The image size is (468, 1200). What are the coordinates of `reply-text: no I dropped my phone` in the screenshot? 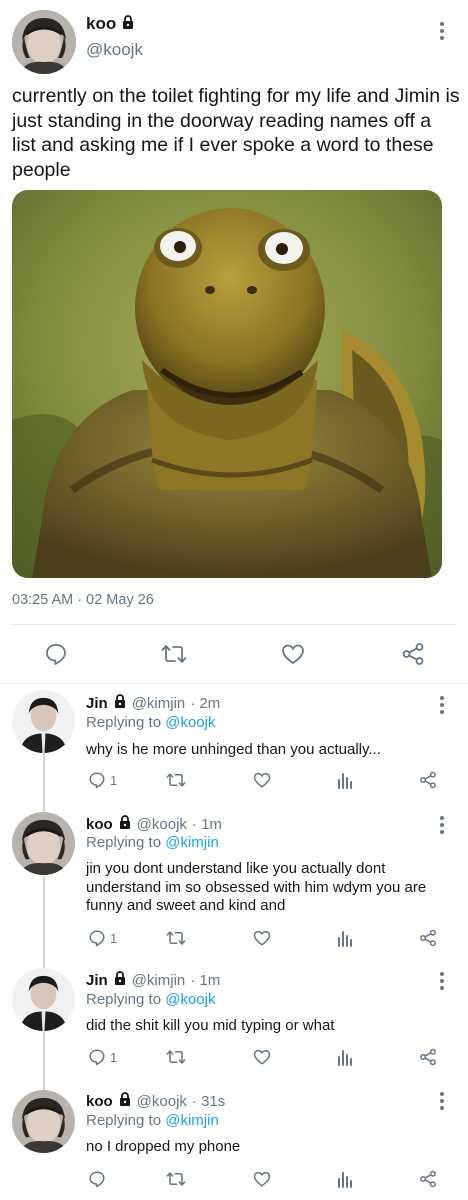 It's located at (163, 1146).